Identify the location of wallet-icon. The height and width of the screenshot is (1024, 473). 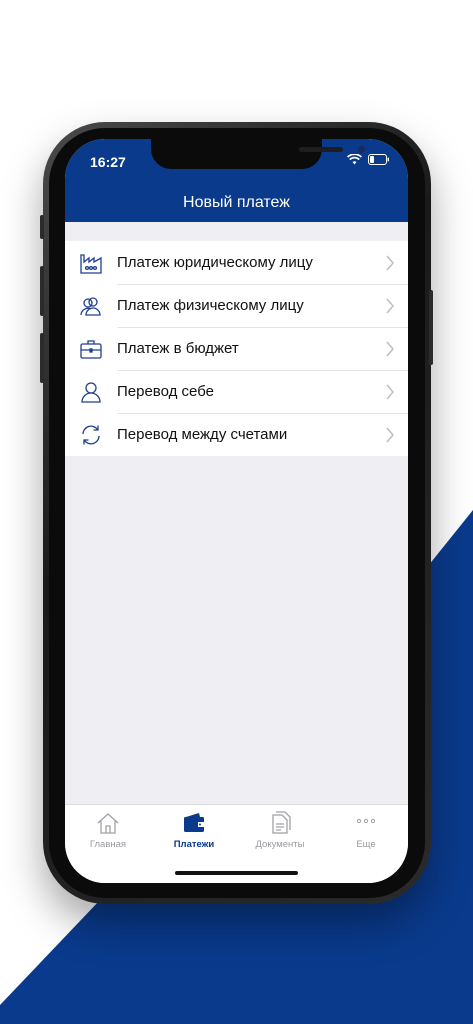
(194, 822).